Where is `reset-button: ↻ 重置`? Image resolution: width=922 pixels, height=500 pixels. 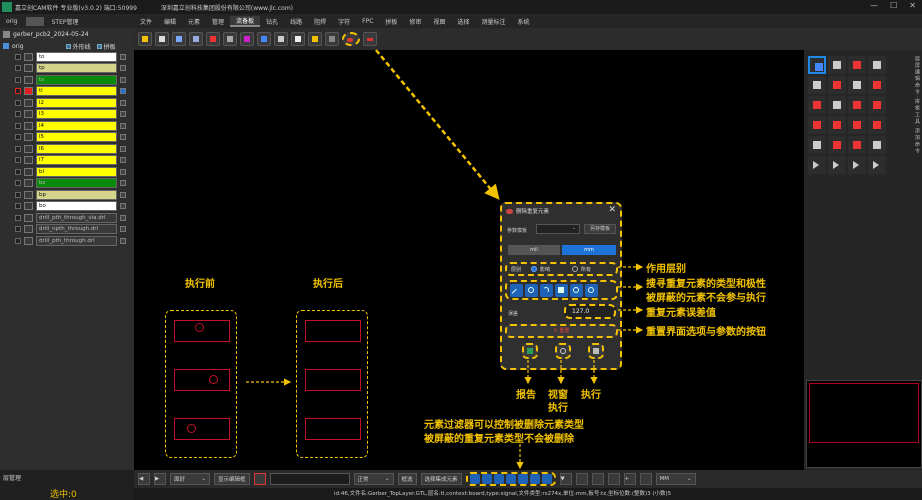 reset-button: ↻ 重置 is located at coordinates (561, 331).